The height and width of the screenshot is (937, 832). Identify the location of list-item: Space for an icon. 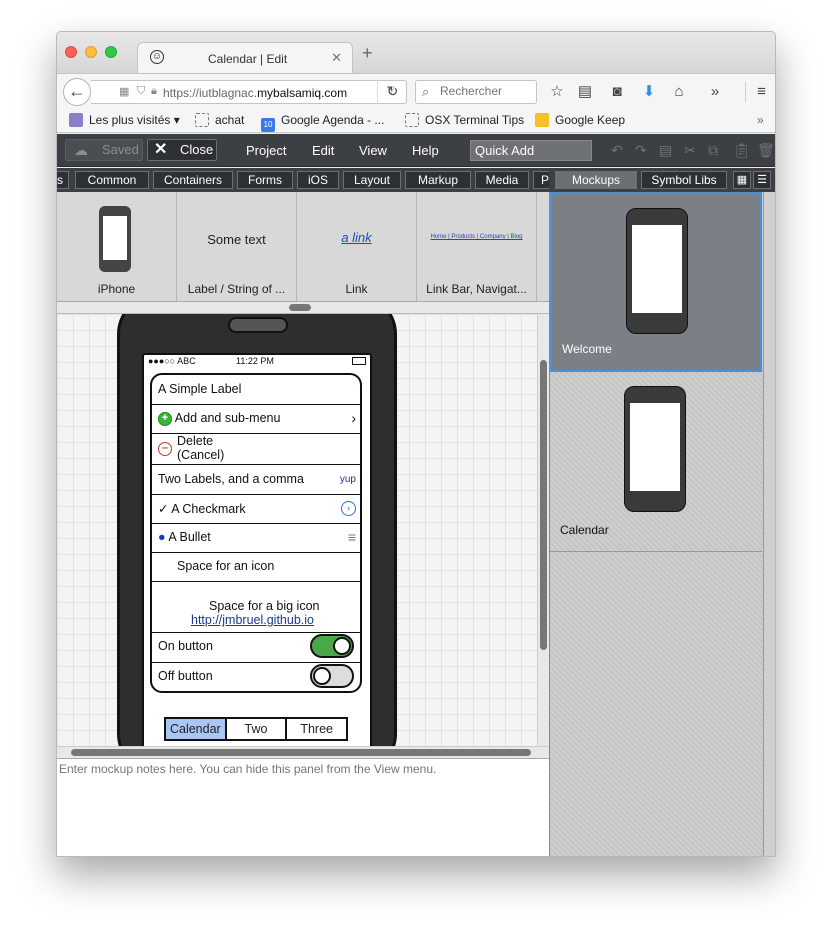
(256, 567).